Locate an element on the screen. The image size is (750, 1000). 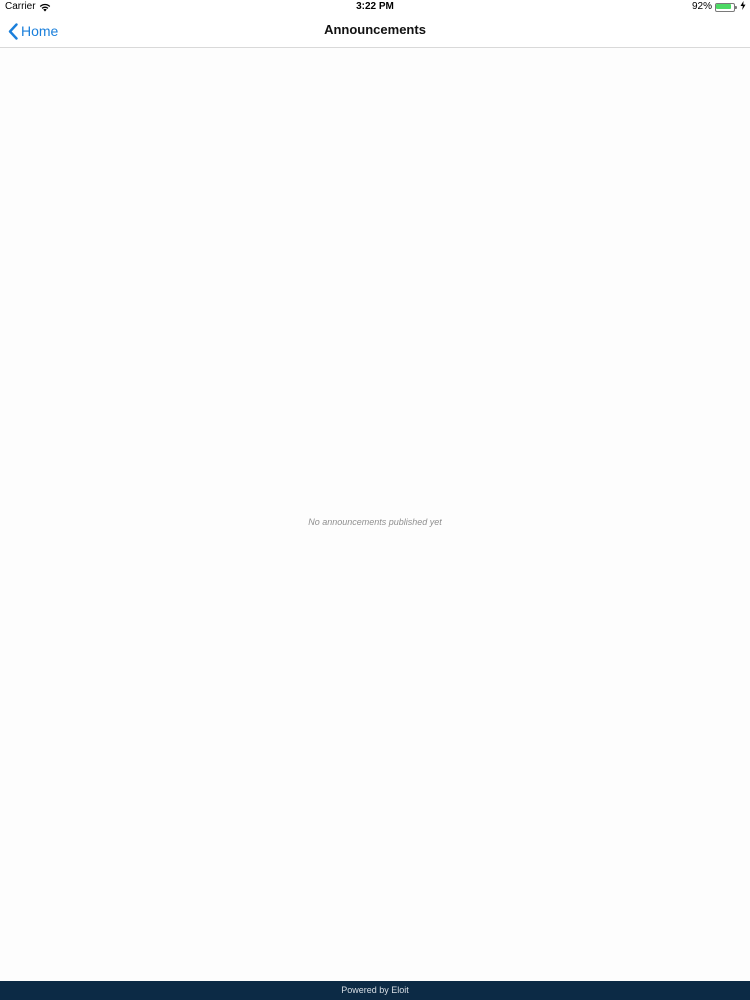
page-title: Announcements is located at coordinates (375, 29).